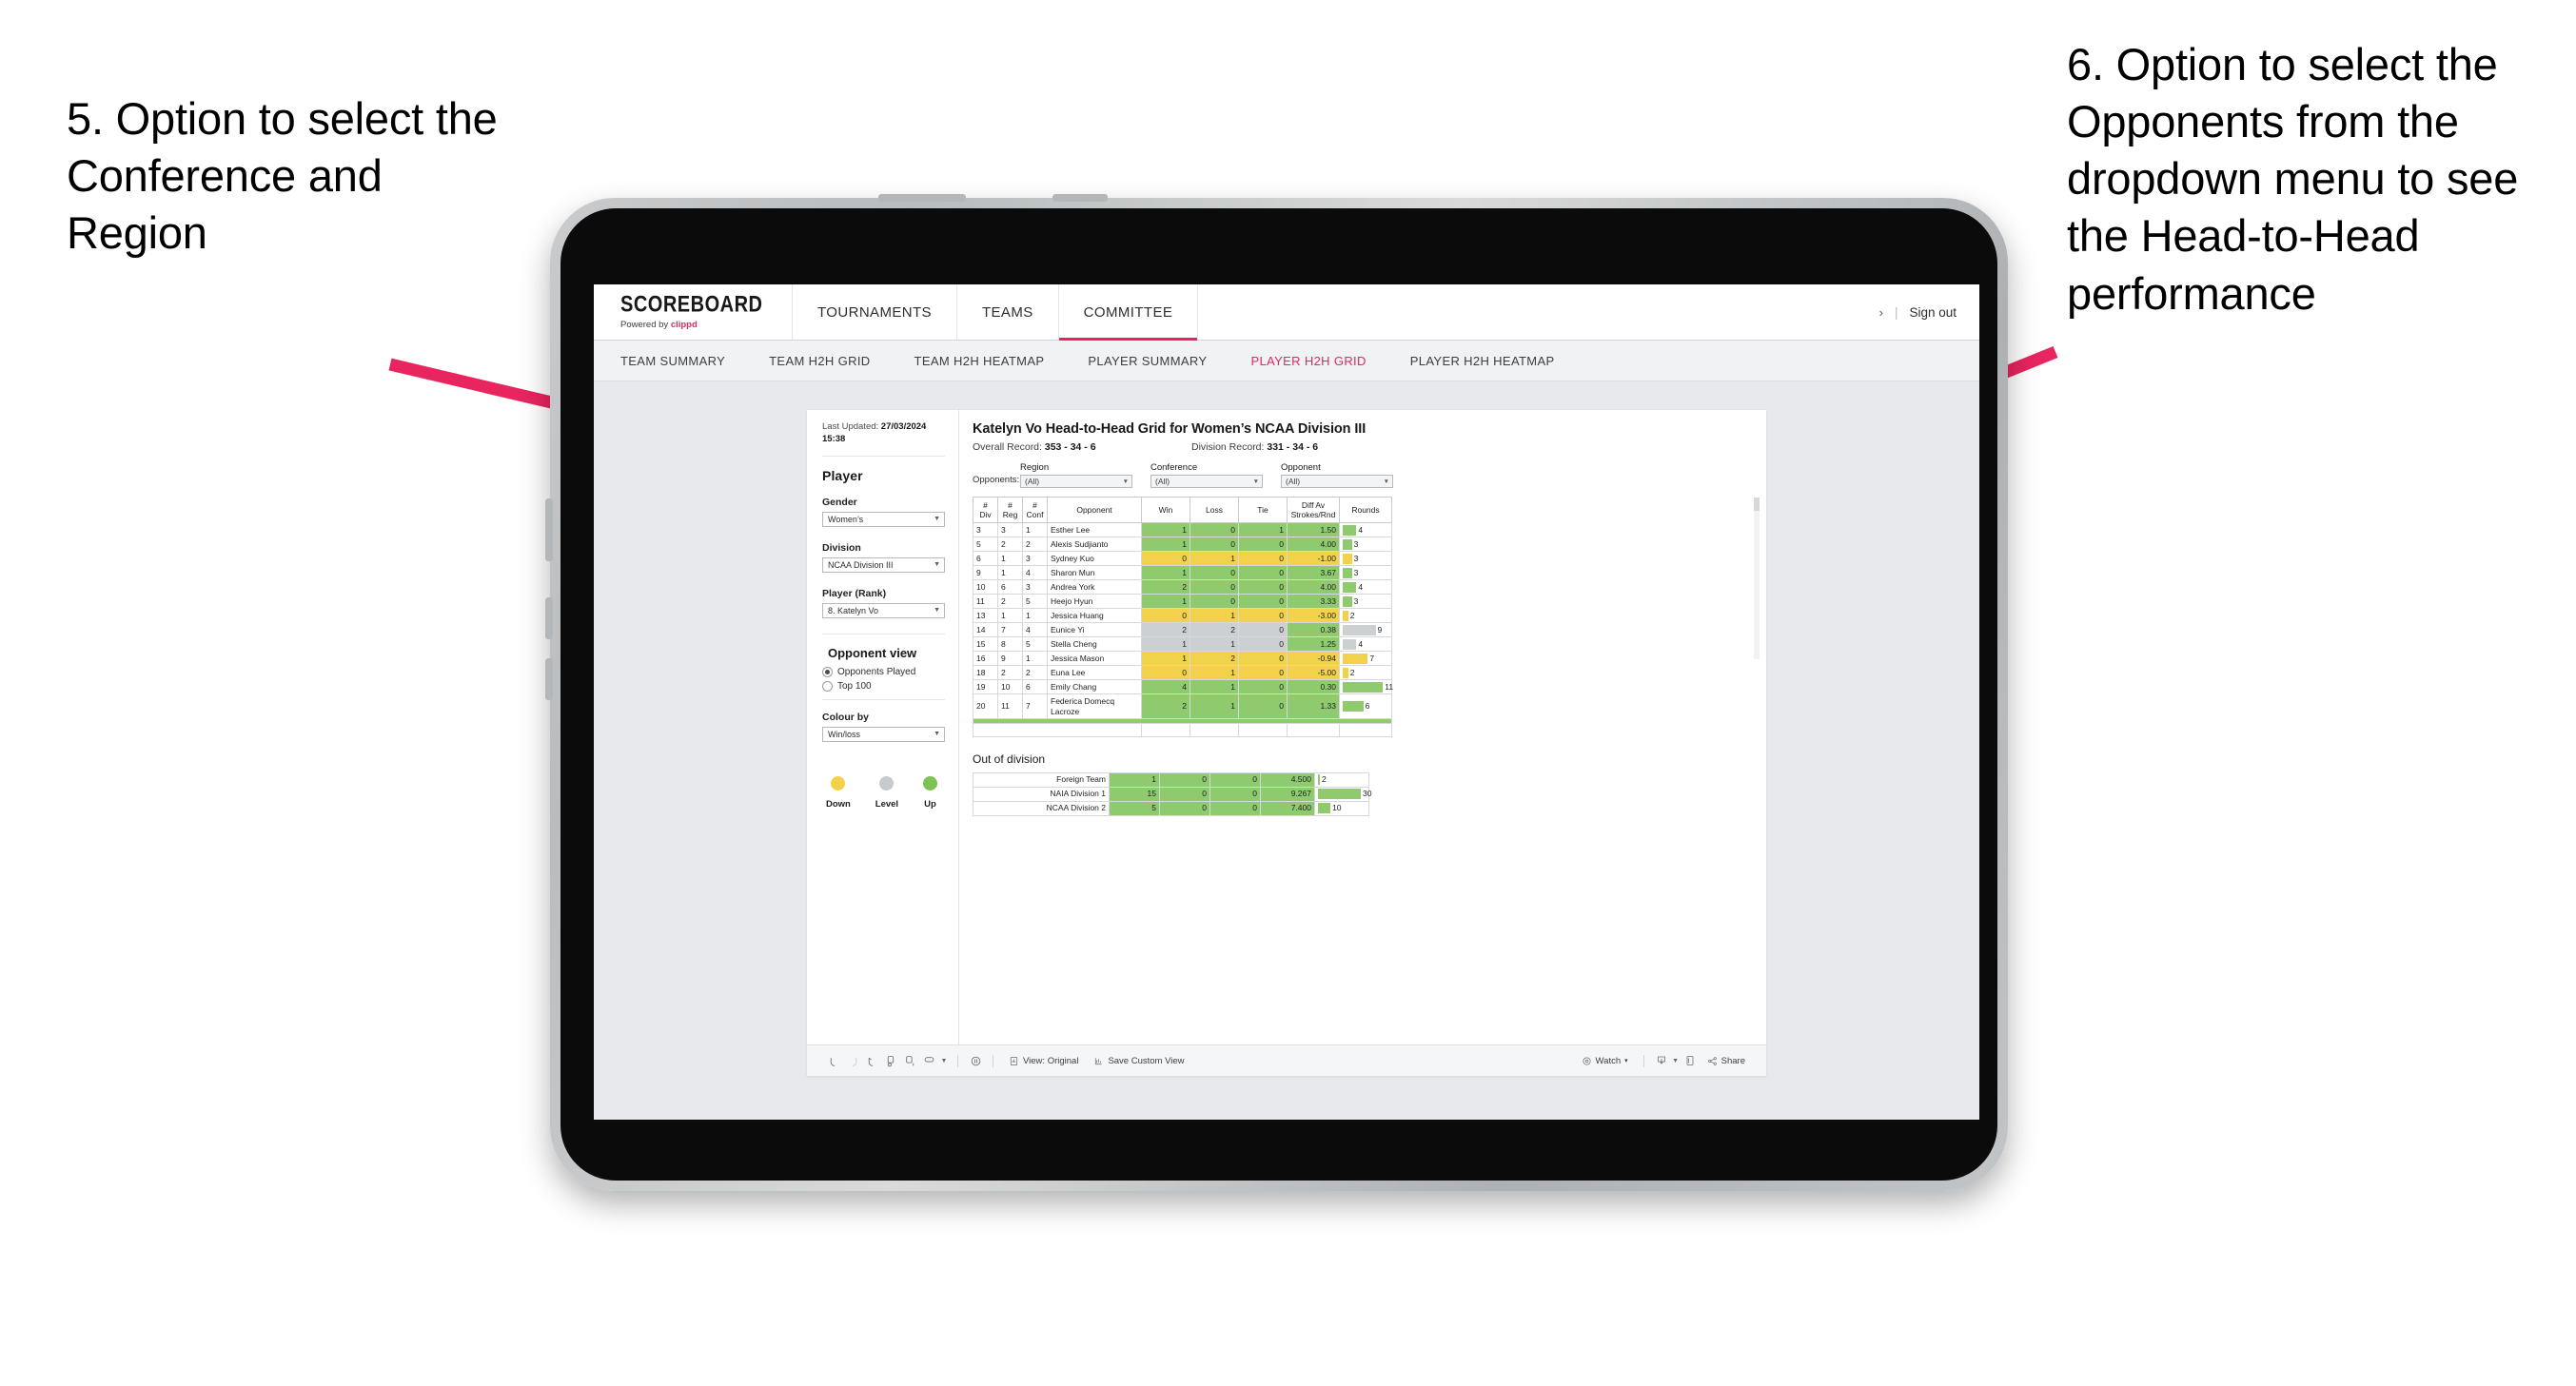 The width and height of the screenshot is (2576, 1386). Describe the element at coordinates (1324, 779) in the screenshot. I see `rounds-bar-value: 2` at that location.